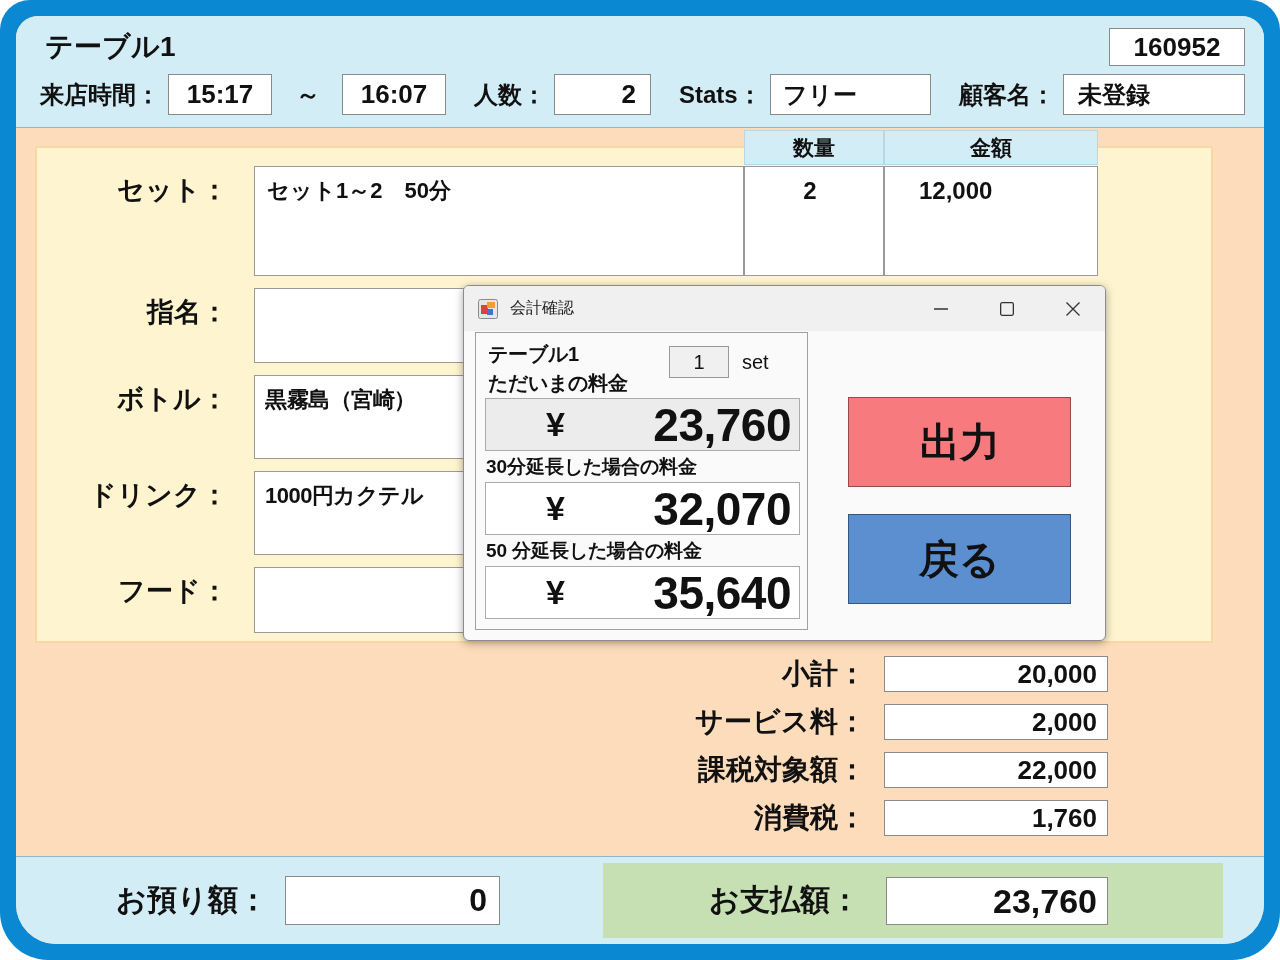 The height and width of the screenshot is (960, 1280). What do you see at coordinates (187, 312) in the screenshot?
I see `field-label: 指名：` at bounding box center [187, 312].